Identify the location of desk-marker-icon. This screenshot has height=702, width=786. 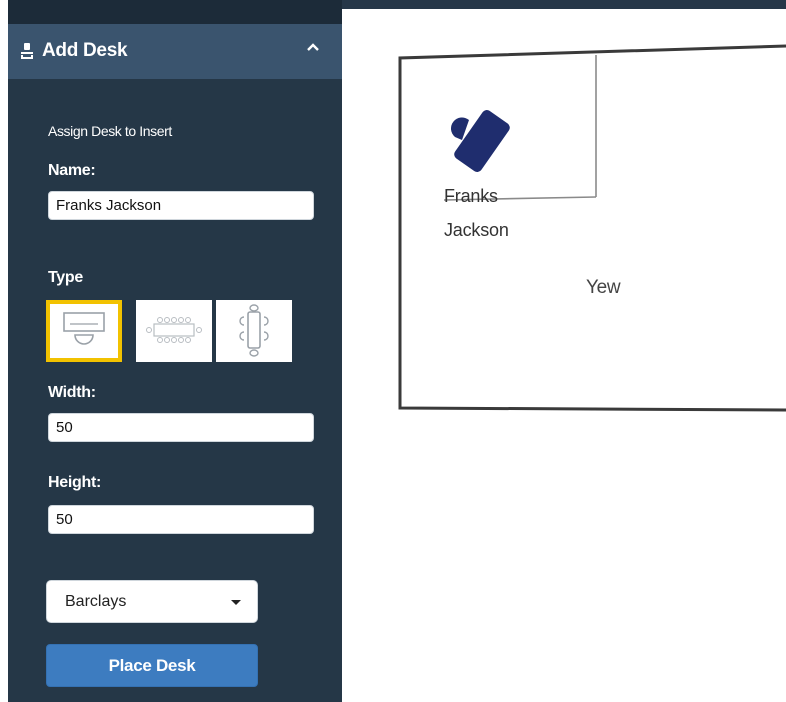
(481, 141).